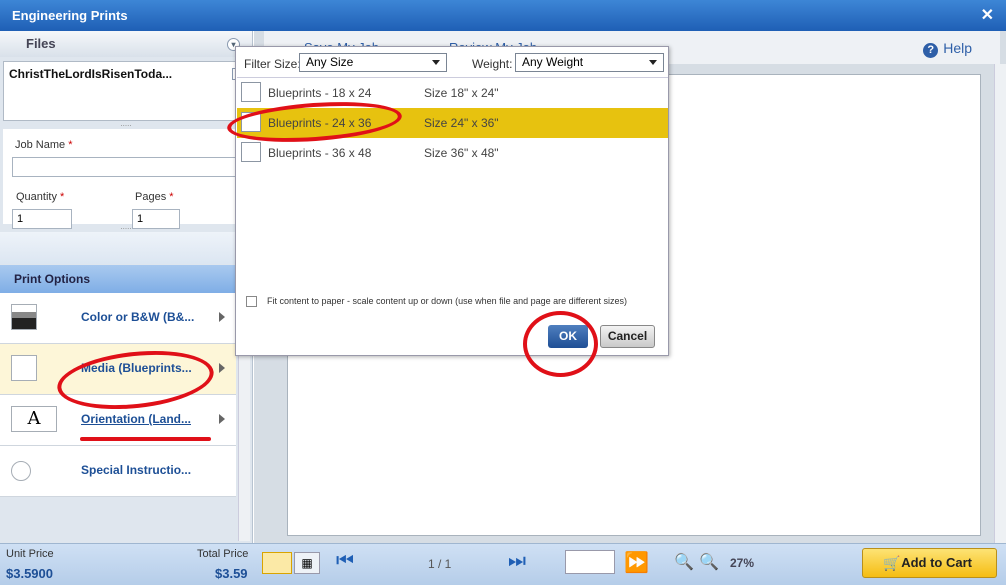 The height and width of the screenshot is (585, 1006). Describe the element at coordinates (589, 62) in the screenshot. I see `weight-select: Any Weight` at that location.